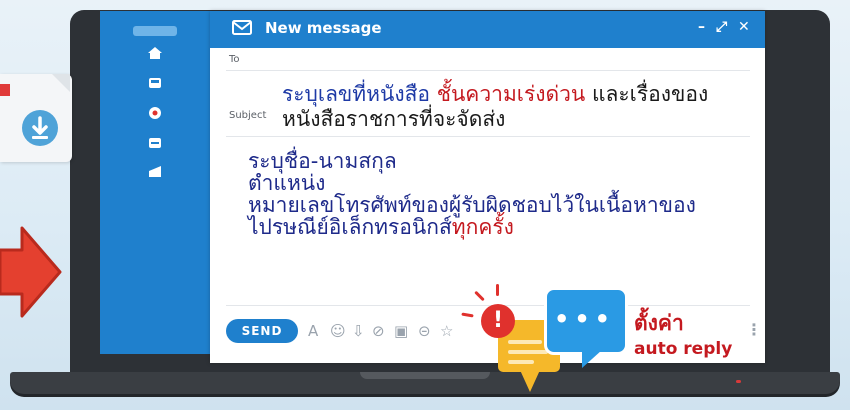 Image resolution: width=850 pixels, height=410 pixels. What do you see at coordinates (683, 349) in the screenshot?
I see `callout-subtitle: auto reply` at bounding box center [683, 349].